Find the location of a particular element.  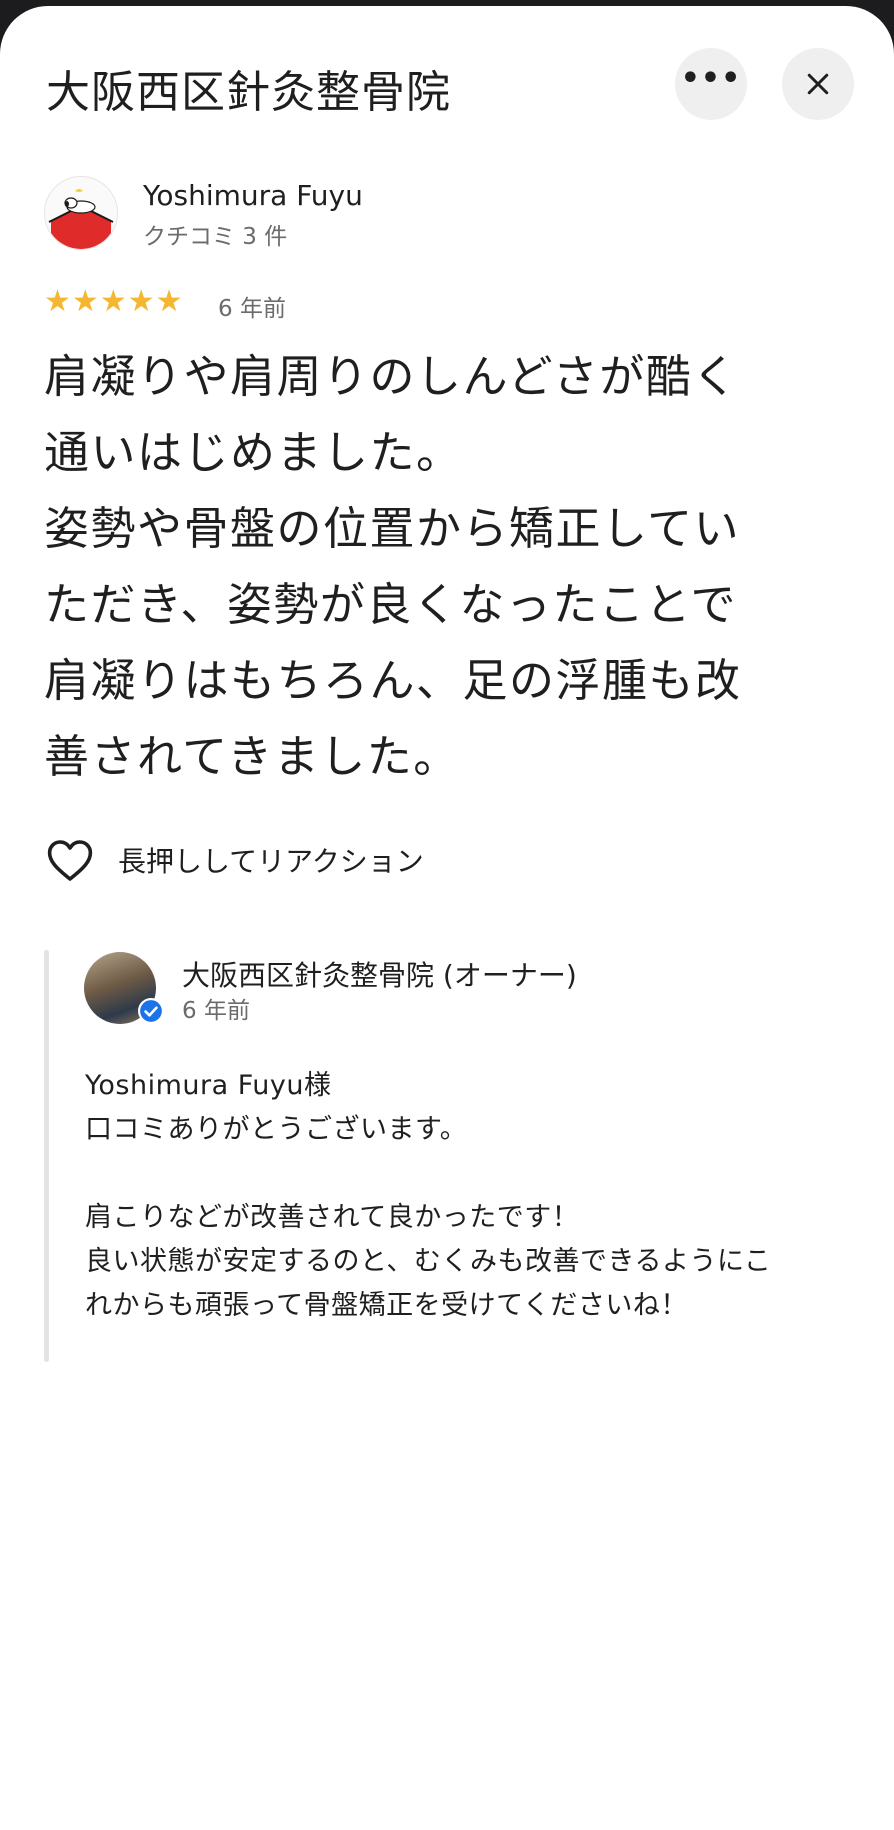

review-text-line: ただき、姿勢が良くなったことで is located at coordinates (391, 604).